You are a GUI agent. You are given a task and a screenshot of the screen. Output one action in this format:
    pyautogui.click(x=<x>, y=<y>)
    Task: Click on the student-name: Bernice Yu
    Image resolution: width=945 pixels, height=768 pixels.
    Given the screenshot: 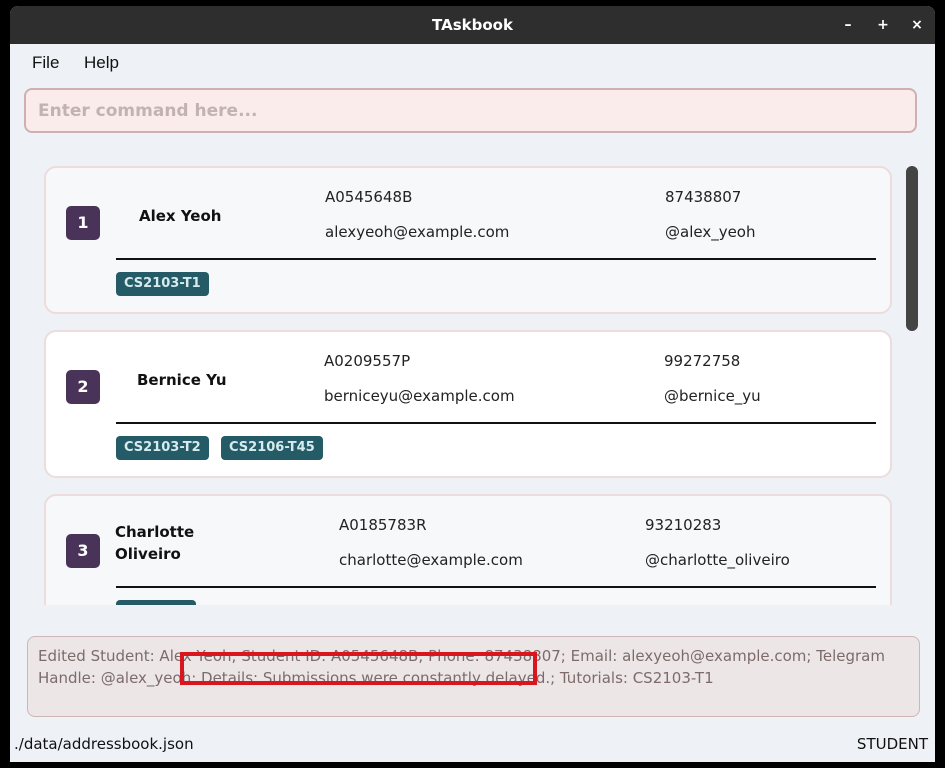 What is the action you would take?
    pyautogui.click(x=182, y=380)
    